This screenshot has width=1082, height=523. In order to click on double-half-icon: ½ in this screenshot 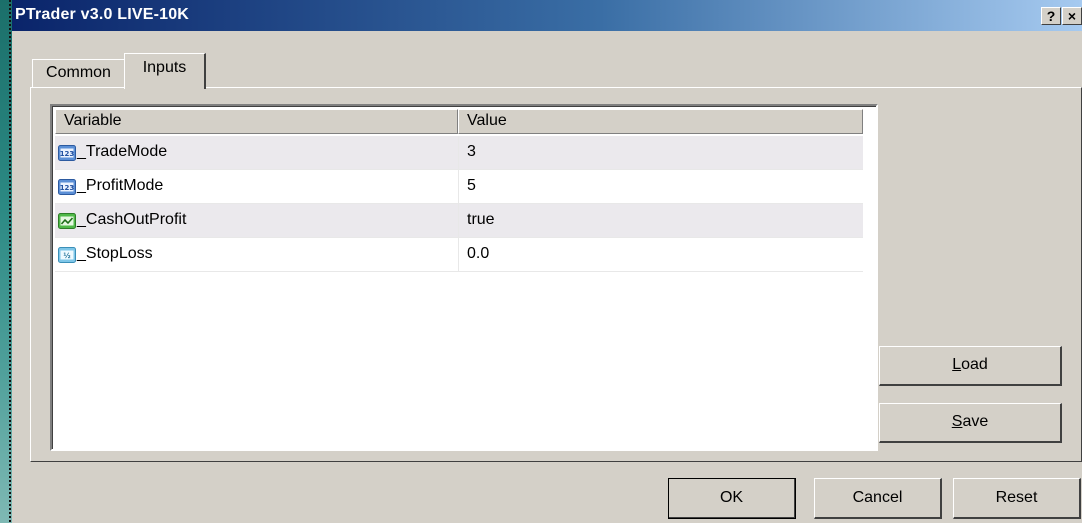, I will do `click(67, 255)`.